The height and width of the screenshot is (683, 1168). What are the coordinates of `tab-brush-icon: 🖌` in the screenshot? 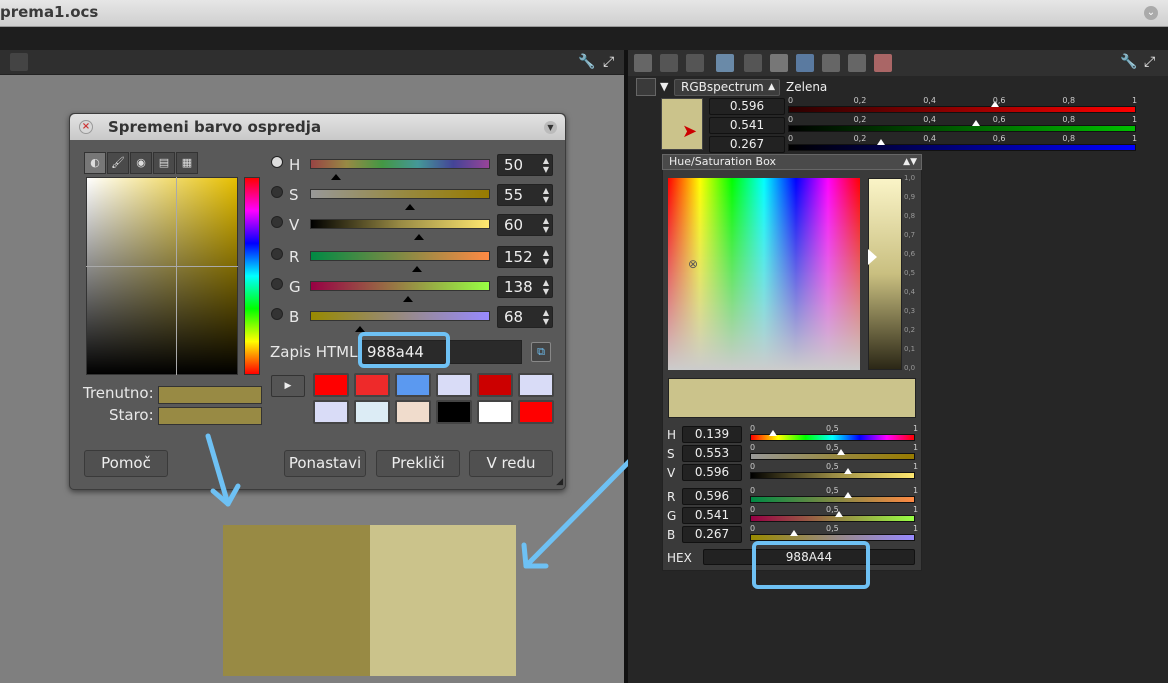 It's located at (118, 163).